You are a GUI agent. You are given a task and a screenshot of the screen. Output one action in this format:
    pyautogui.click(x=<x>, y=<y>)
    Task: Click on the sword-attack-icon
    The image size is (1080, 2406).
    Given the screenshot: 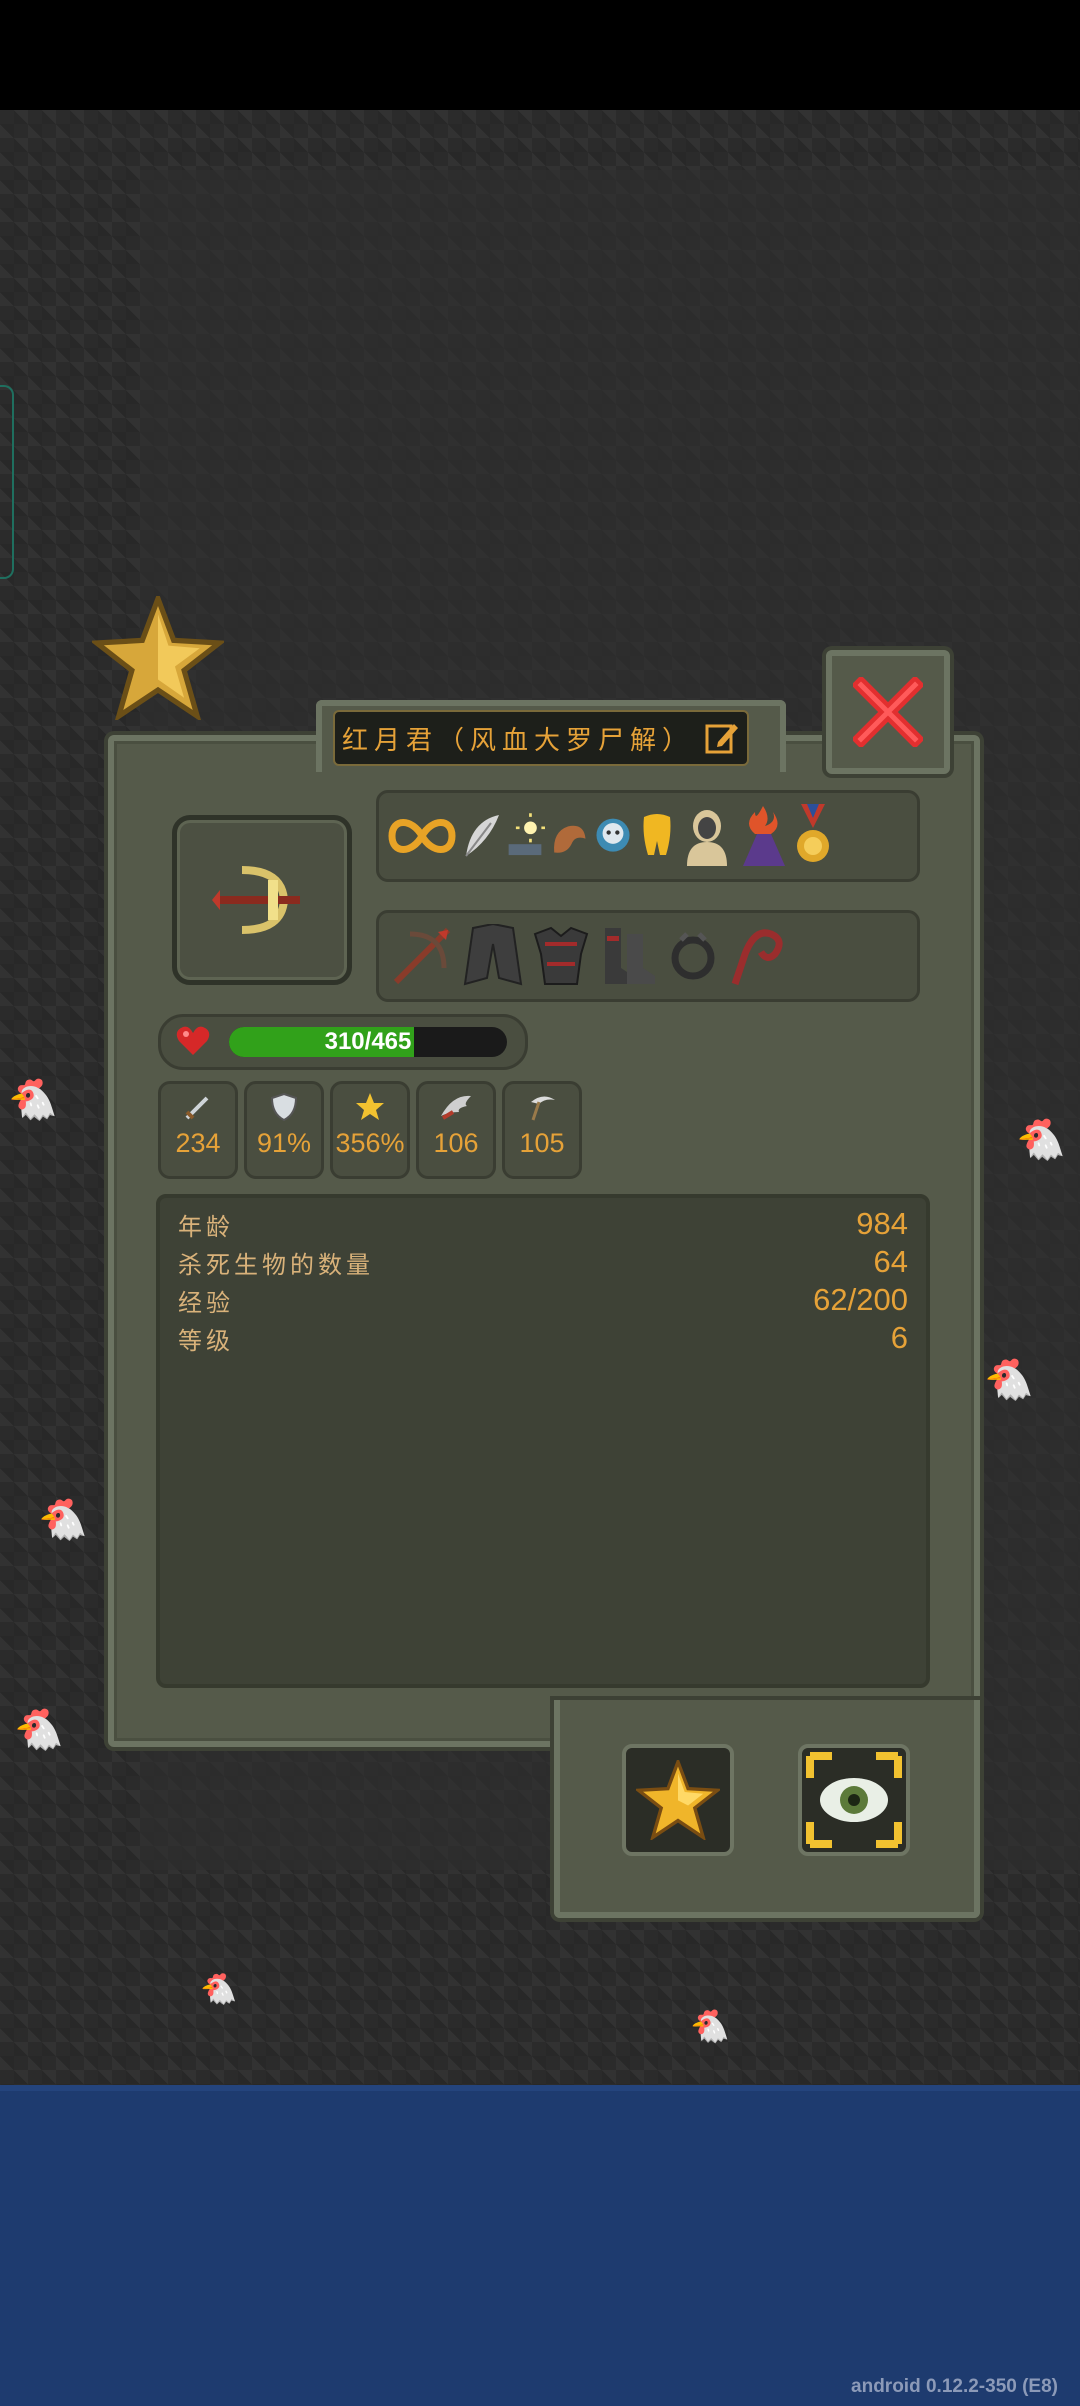 What is the action you would take?
    pyautogui.click(x=197, y=1108)
    